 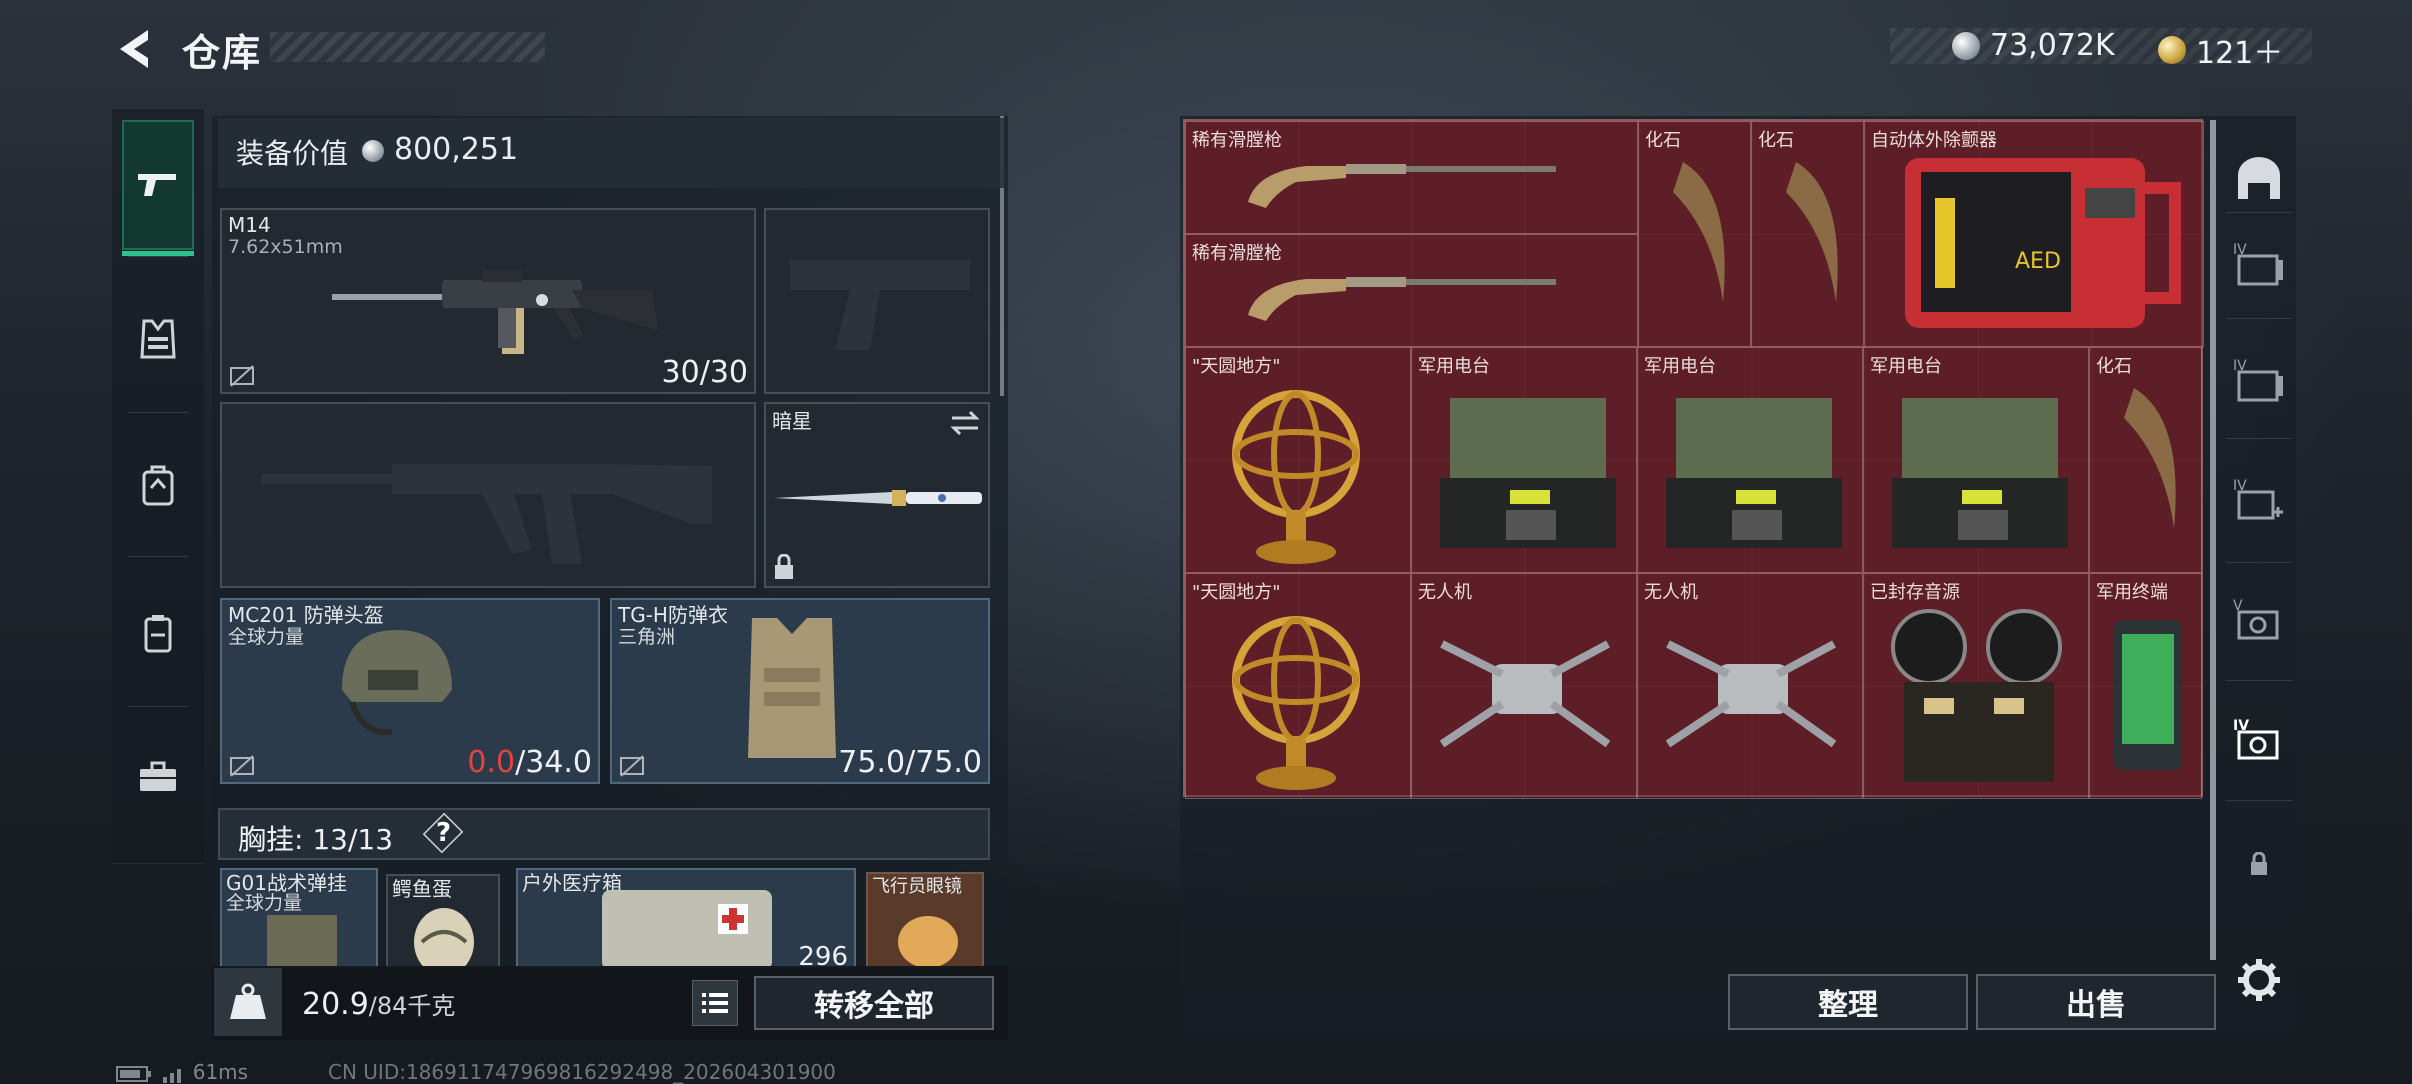 I want to click on tab-safe-case, so click(x=158, y=777).